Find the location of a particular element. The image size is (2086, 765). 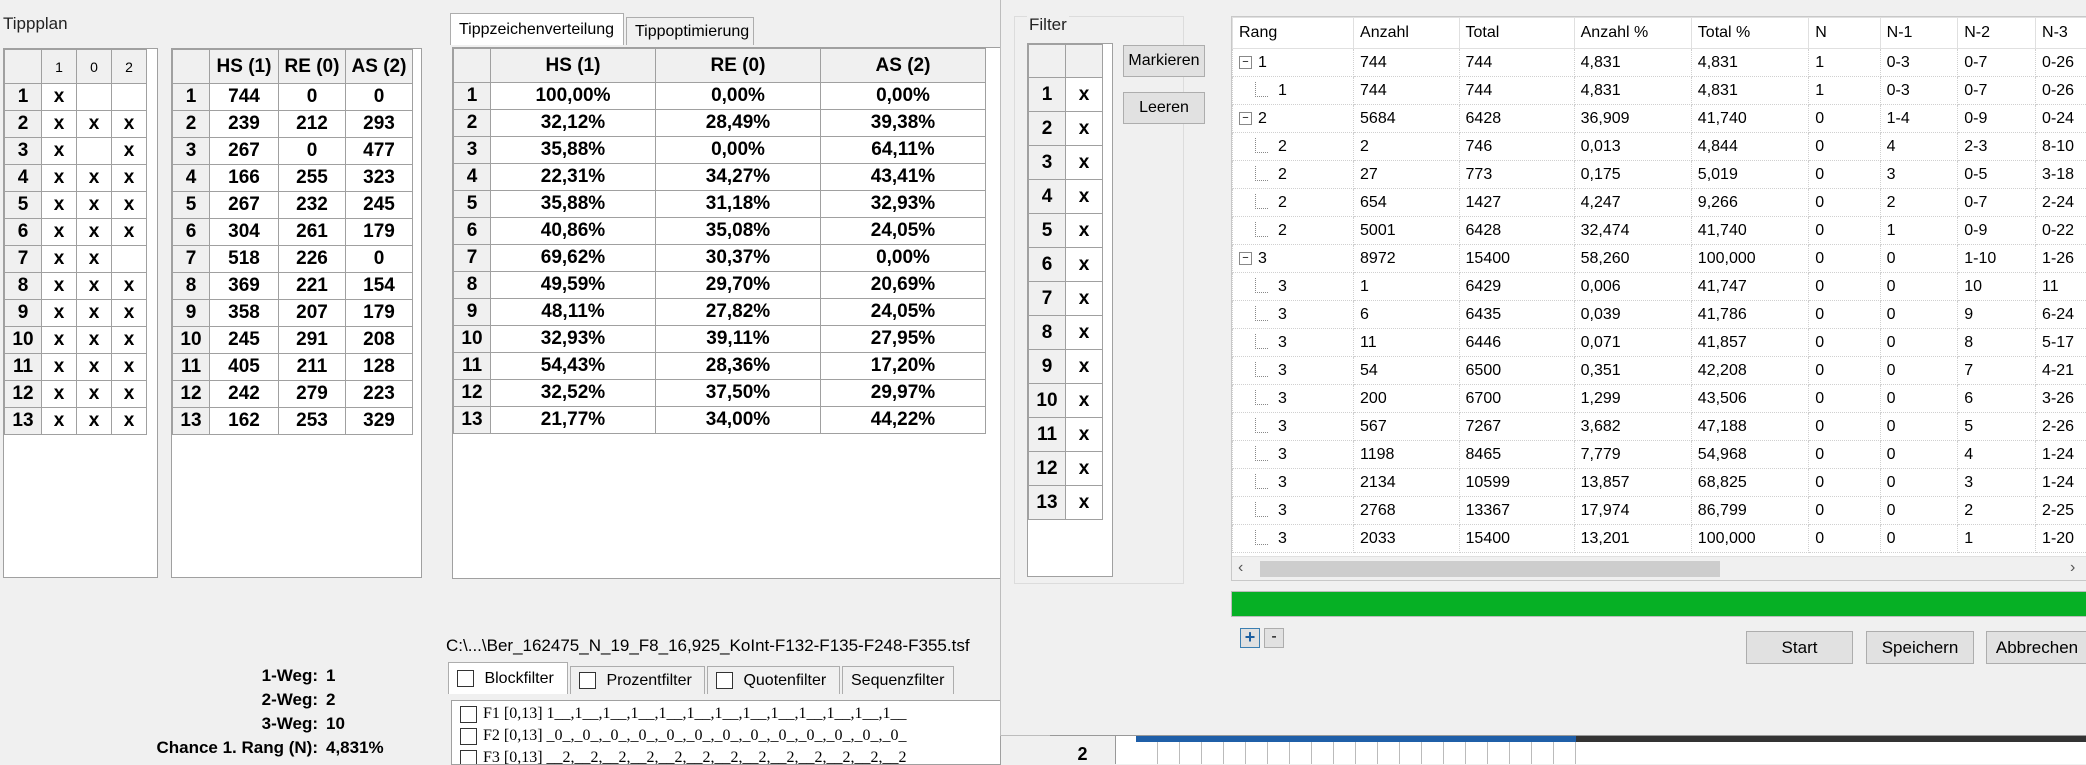

filter-row-header: 7 is located at coordinates (1047, 299).